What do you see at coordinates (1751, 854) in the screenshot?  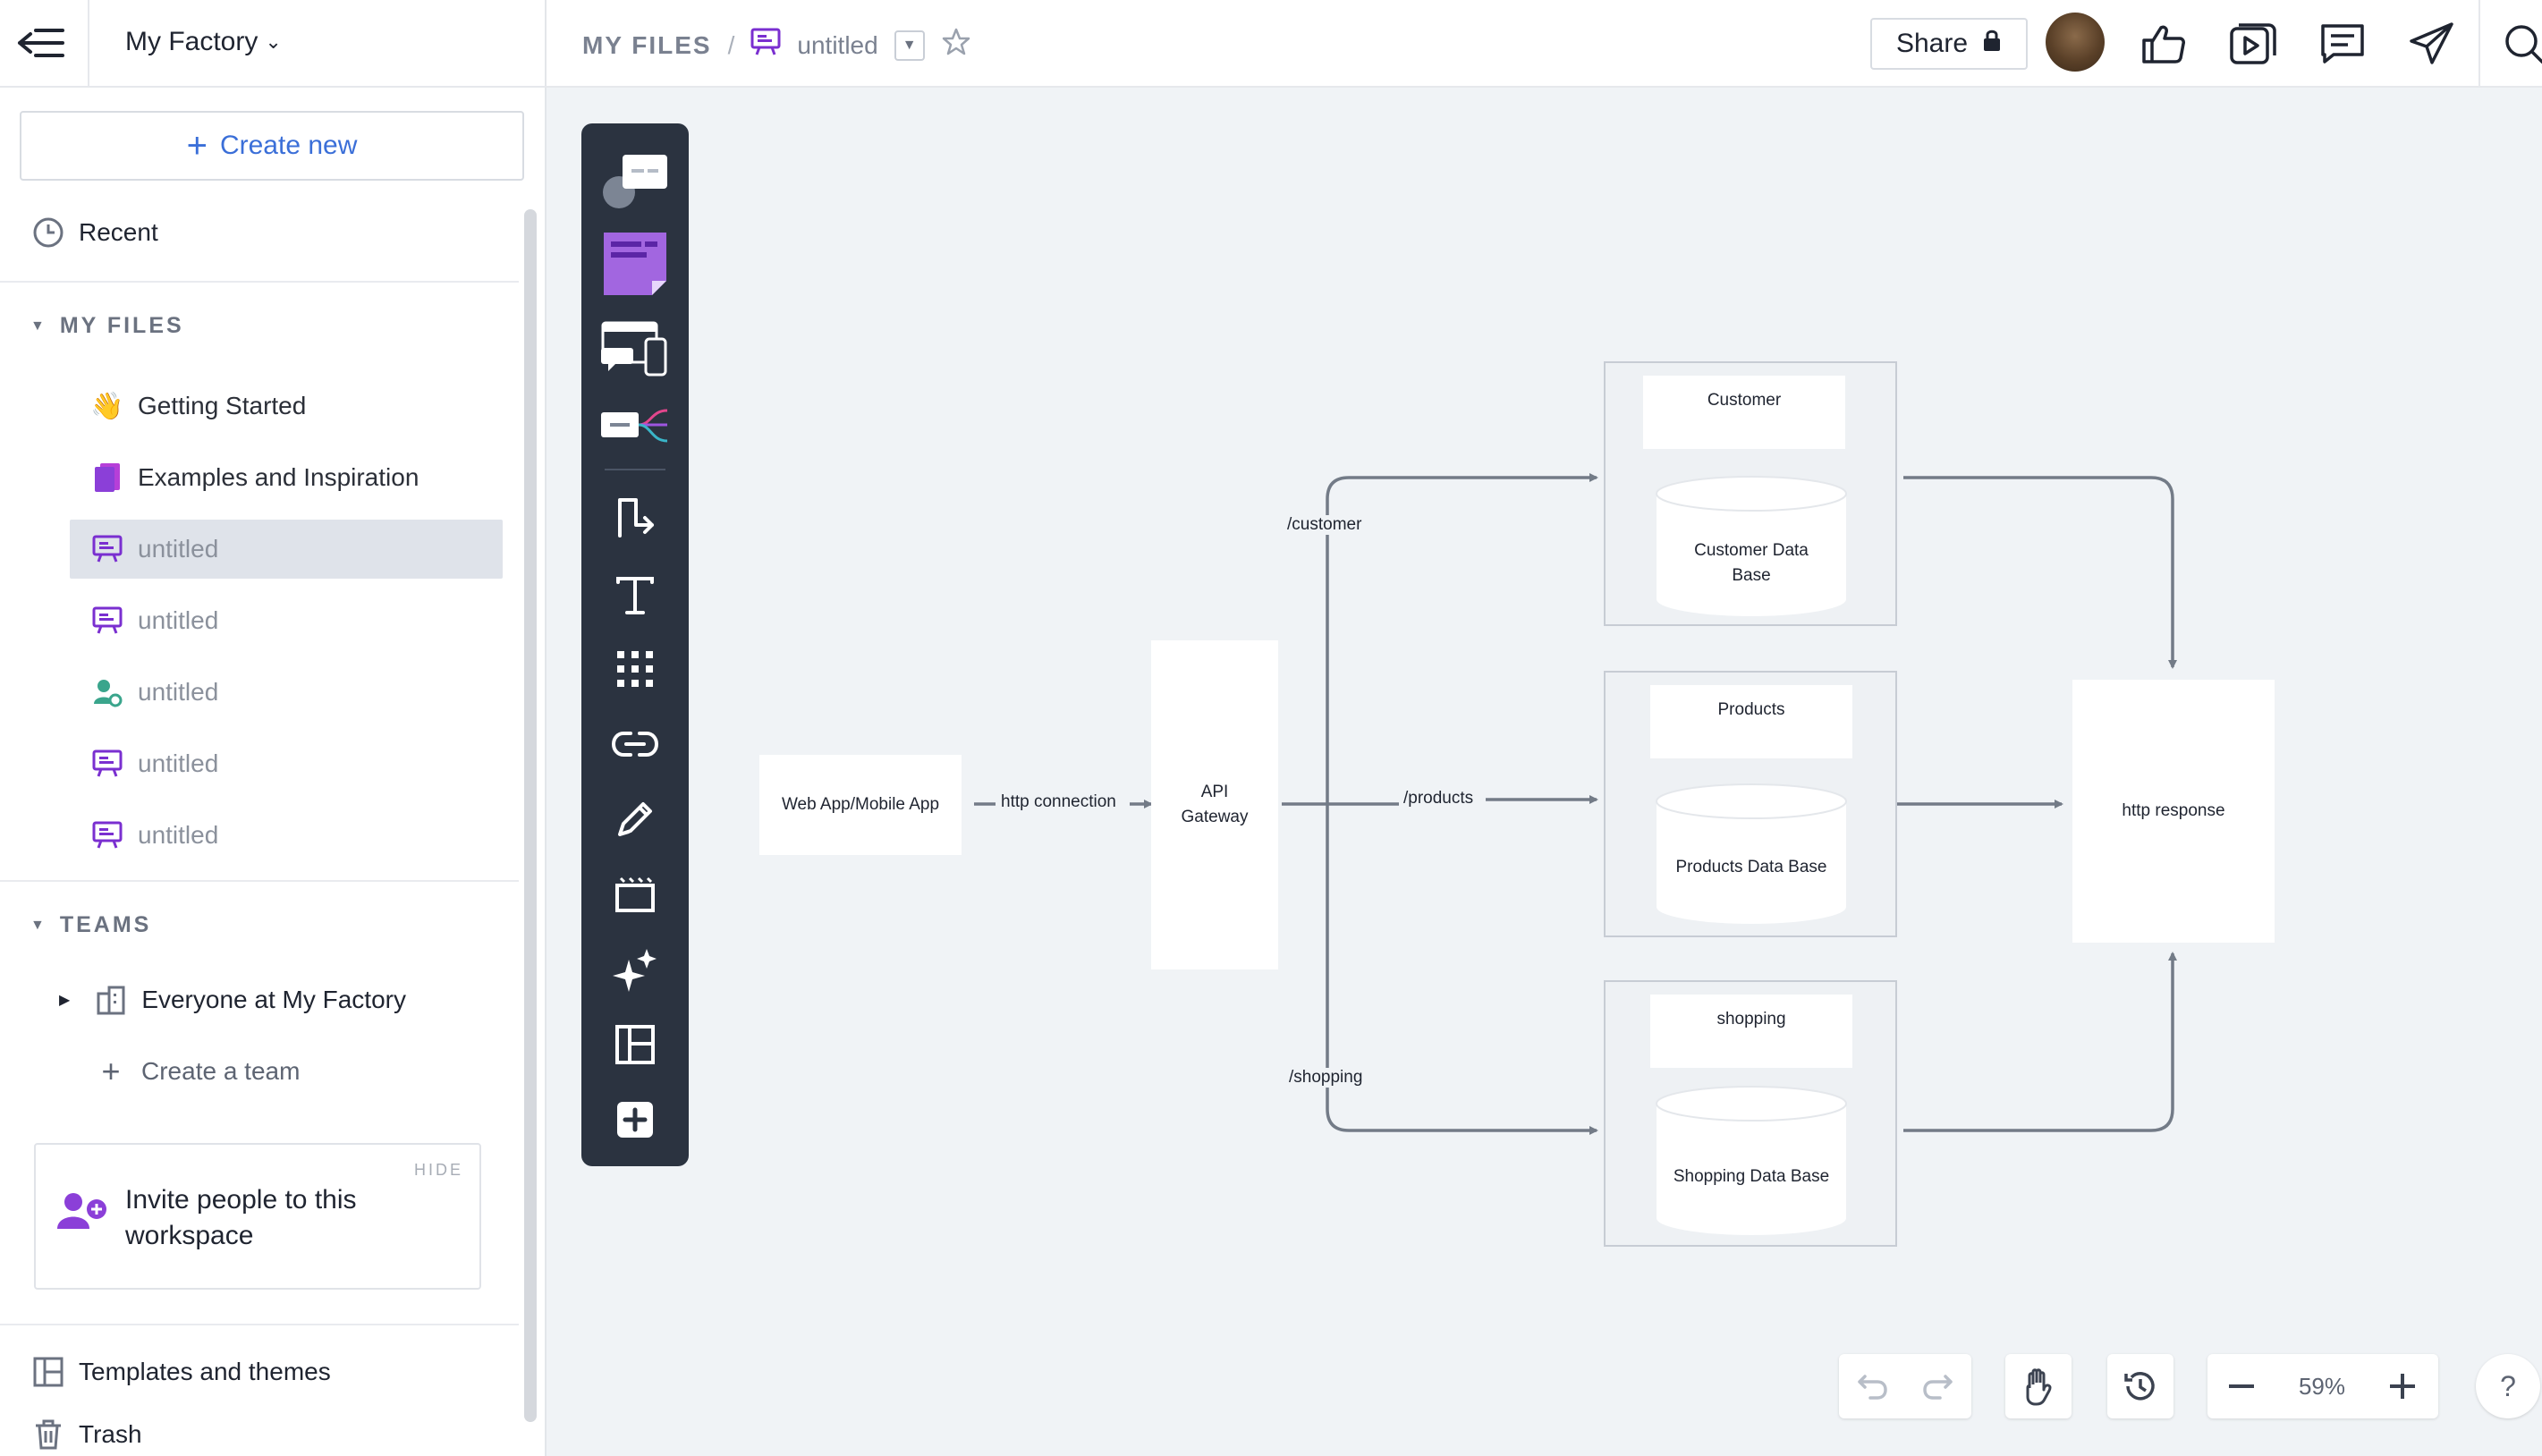 I see `node-products-db: Products Data Base` at bounding box center [1751, 854].